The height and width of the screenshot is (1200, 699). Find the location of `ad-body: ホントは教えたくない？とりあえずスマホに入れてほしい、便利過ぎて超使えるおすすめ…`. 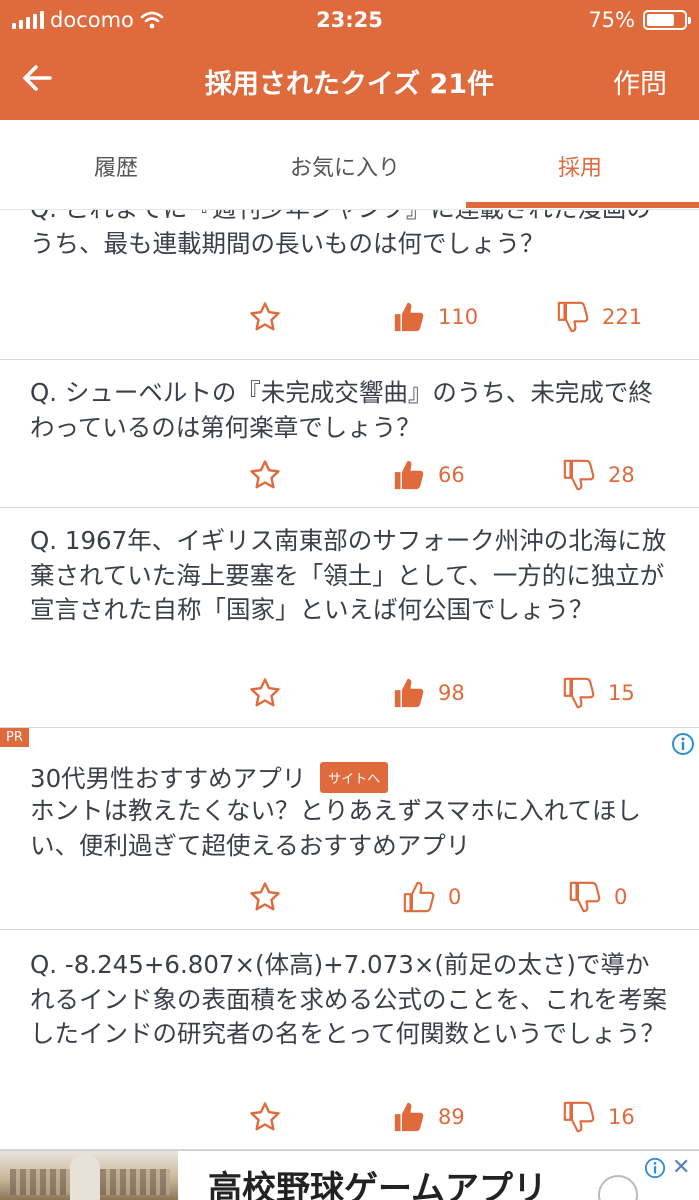

ad-body: ホントは教えたくない？とりあえずスマホに入れてほしい、便利過ぎて超使えるおすすめ… is located at coordinates (336, 828).